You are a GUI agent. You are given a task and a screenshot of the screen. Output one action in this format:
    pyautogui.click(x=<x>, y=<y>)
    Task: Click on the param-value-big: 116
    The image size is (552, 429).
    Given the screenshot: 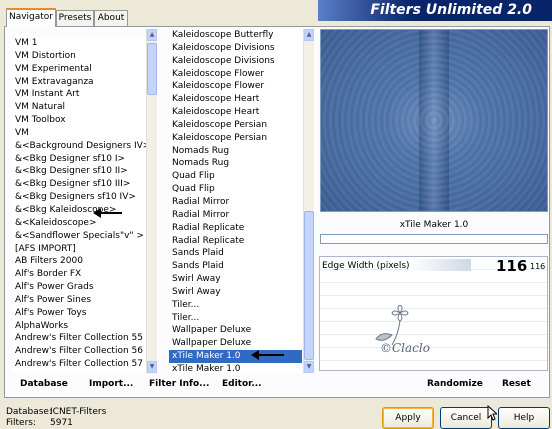 What is the action you would take?
    pyautogui.click(x=512, y=266)
    